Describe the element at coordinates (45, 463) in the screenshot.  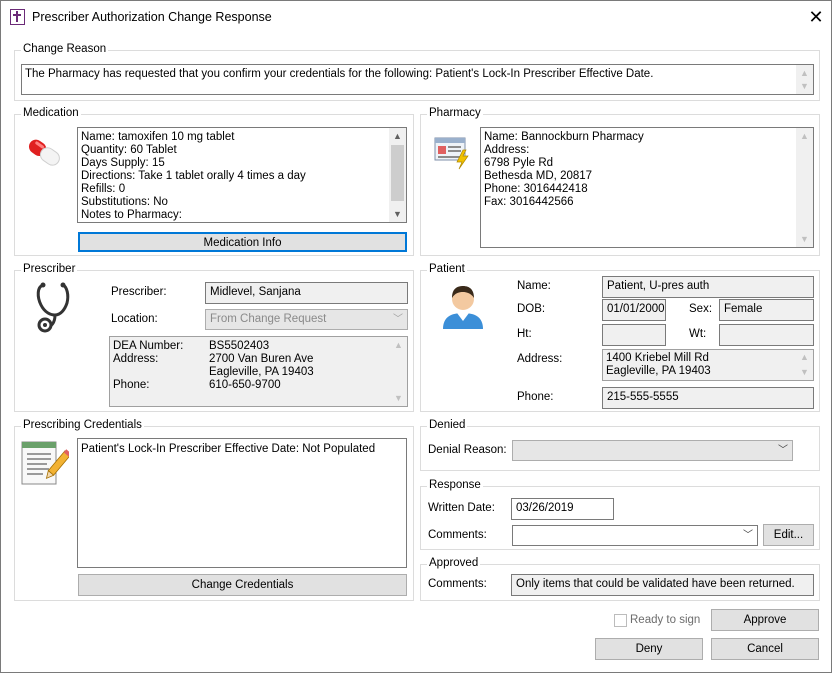
I see `document-pencil-icon` at that location.